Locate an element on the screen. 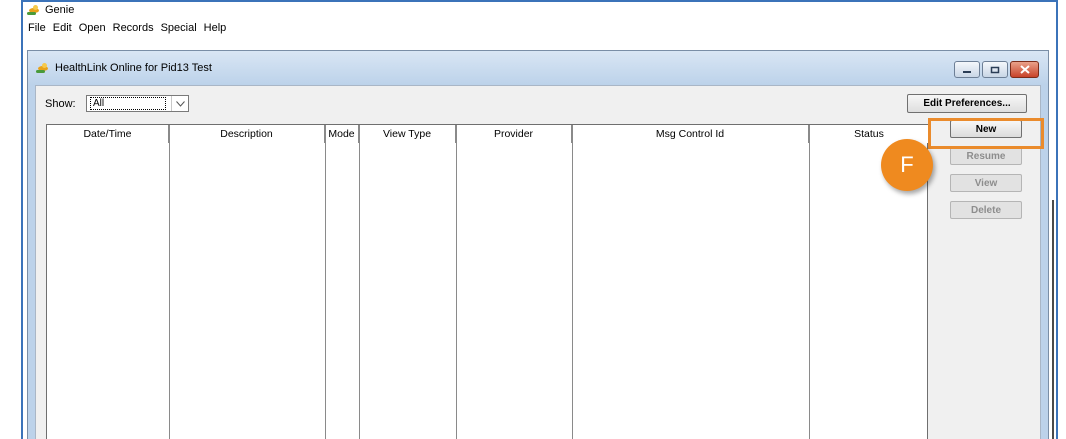 This screenshot has width=1066, height=439. view-button: View is located at coordinates (986, 183).